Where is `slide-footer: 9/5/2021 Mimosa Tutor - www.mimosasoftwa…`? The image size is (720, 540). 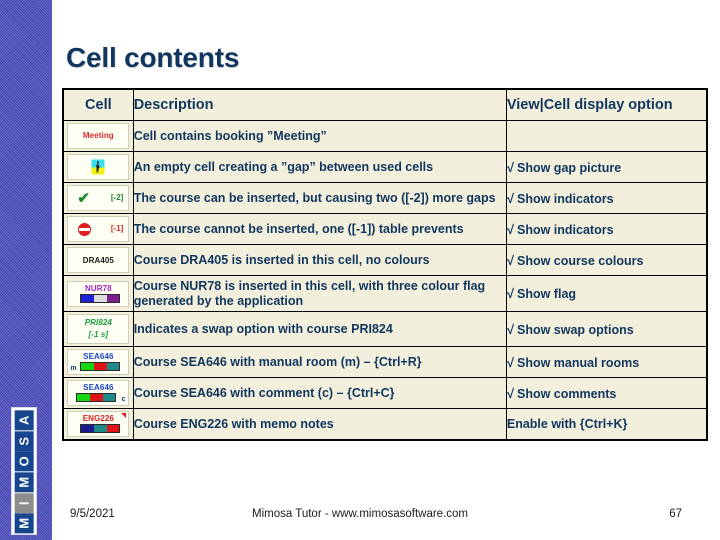 slide-footer: 9/5/2021 Mimosa Tutor - www.mimosasoftwa… is located at coordinates (360, 520).